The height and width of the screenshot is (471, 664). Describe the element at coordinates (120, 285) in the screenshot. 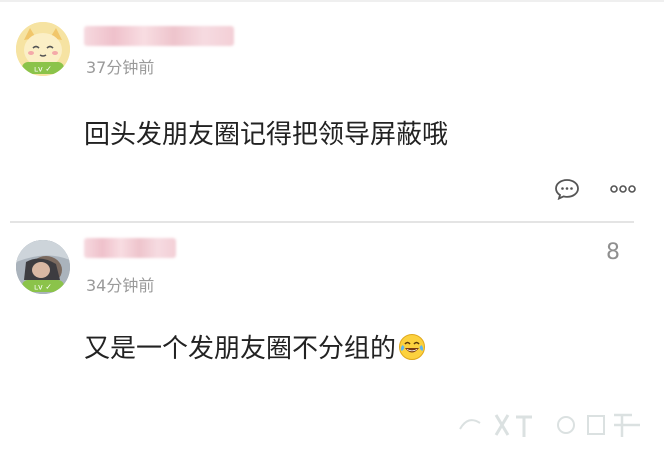

I see `comment-time: 34分钟前` at that location.